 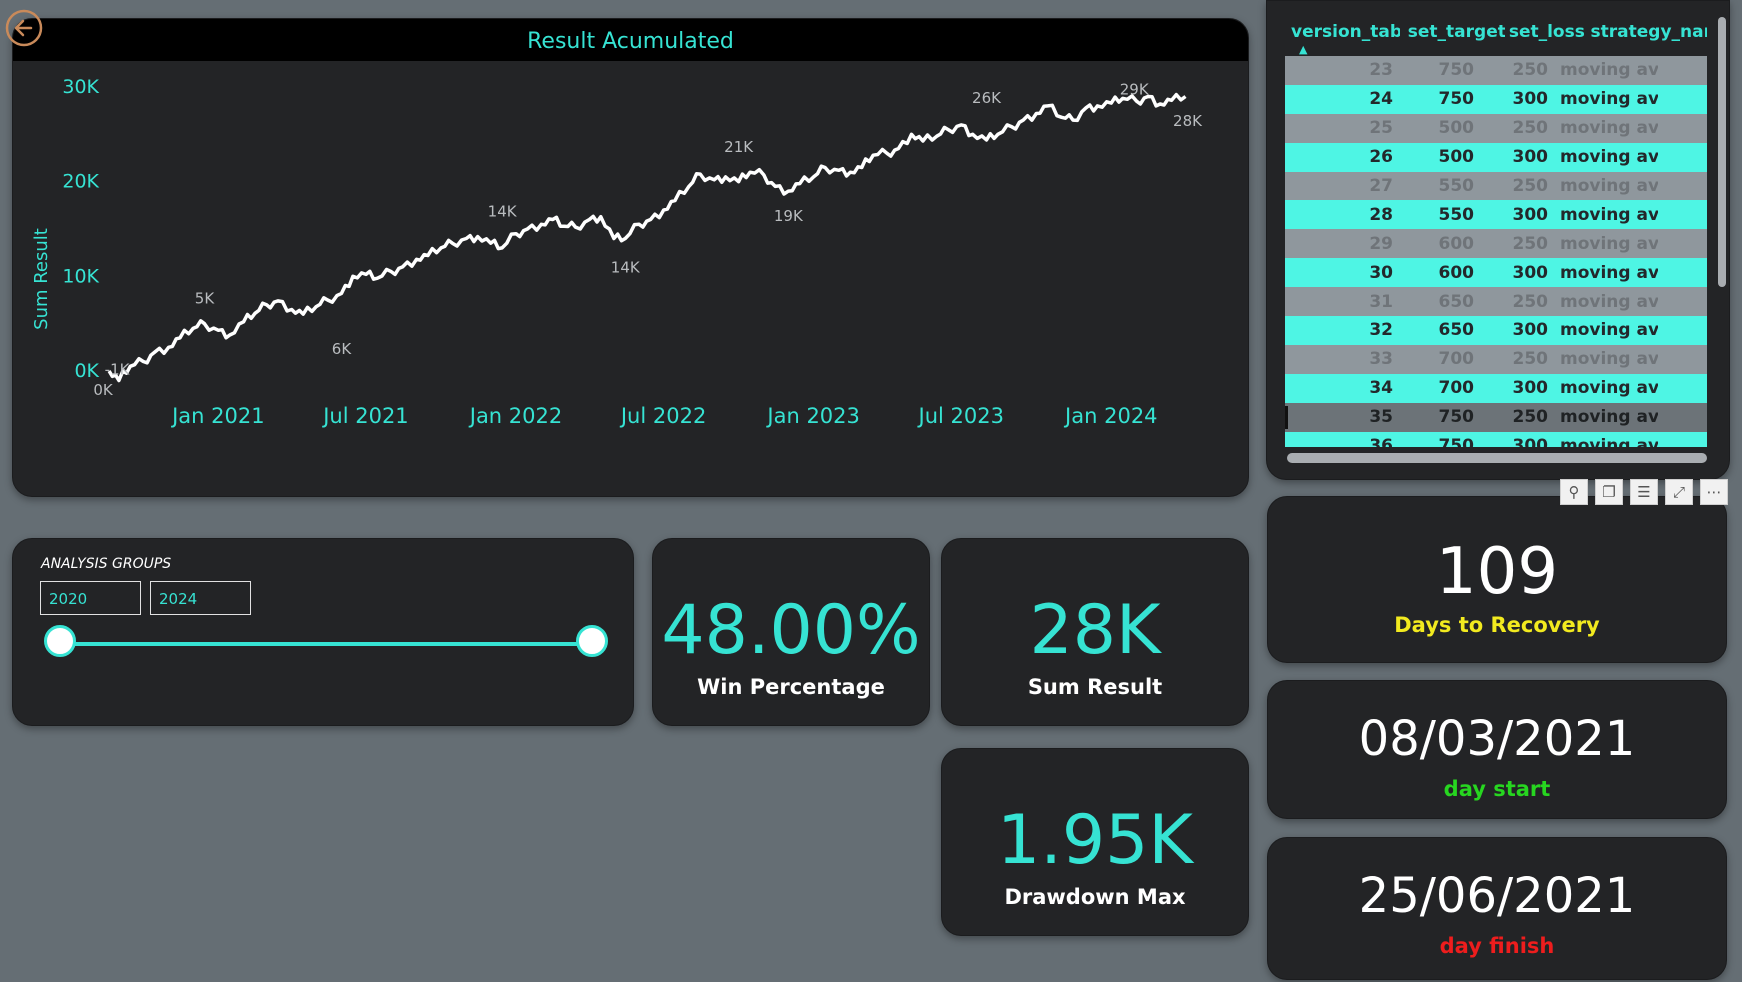 I want to click on cell-version-table: 36, so click(x=1381, y=441).